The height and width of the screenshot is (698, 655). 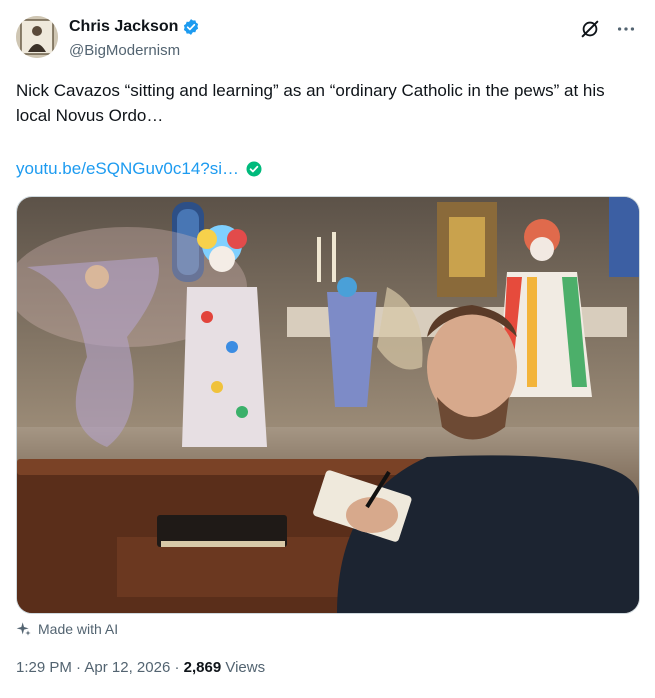 What do you see at coordinates (123, 27) in the screenshot?
I see `author-name: Chris Jackson` at bounding box center [123, 27].